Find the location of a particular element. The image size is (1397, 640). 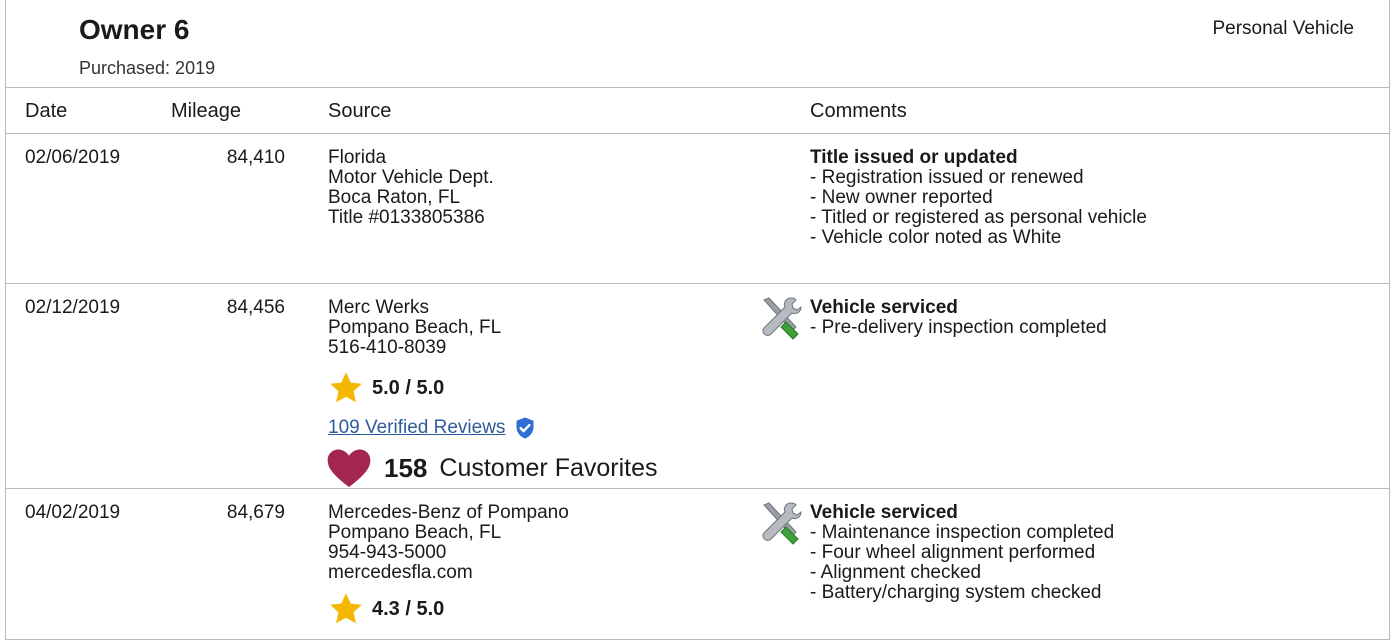

verified-reviews-link: 109 Verified Reviews is located at coordinates (416, 428).